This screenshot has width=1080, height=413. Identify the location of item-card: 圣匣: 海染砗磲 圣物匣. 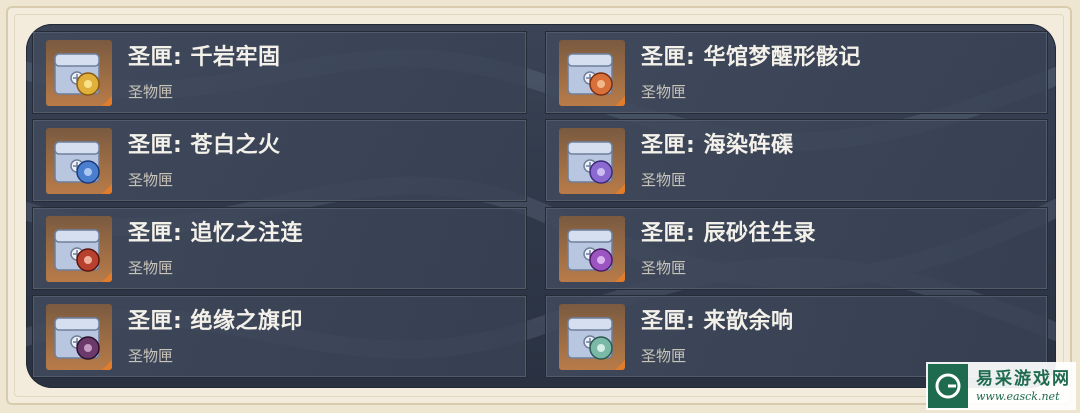
(796, 160).